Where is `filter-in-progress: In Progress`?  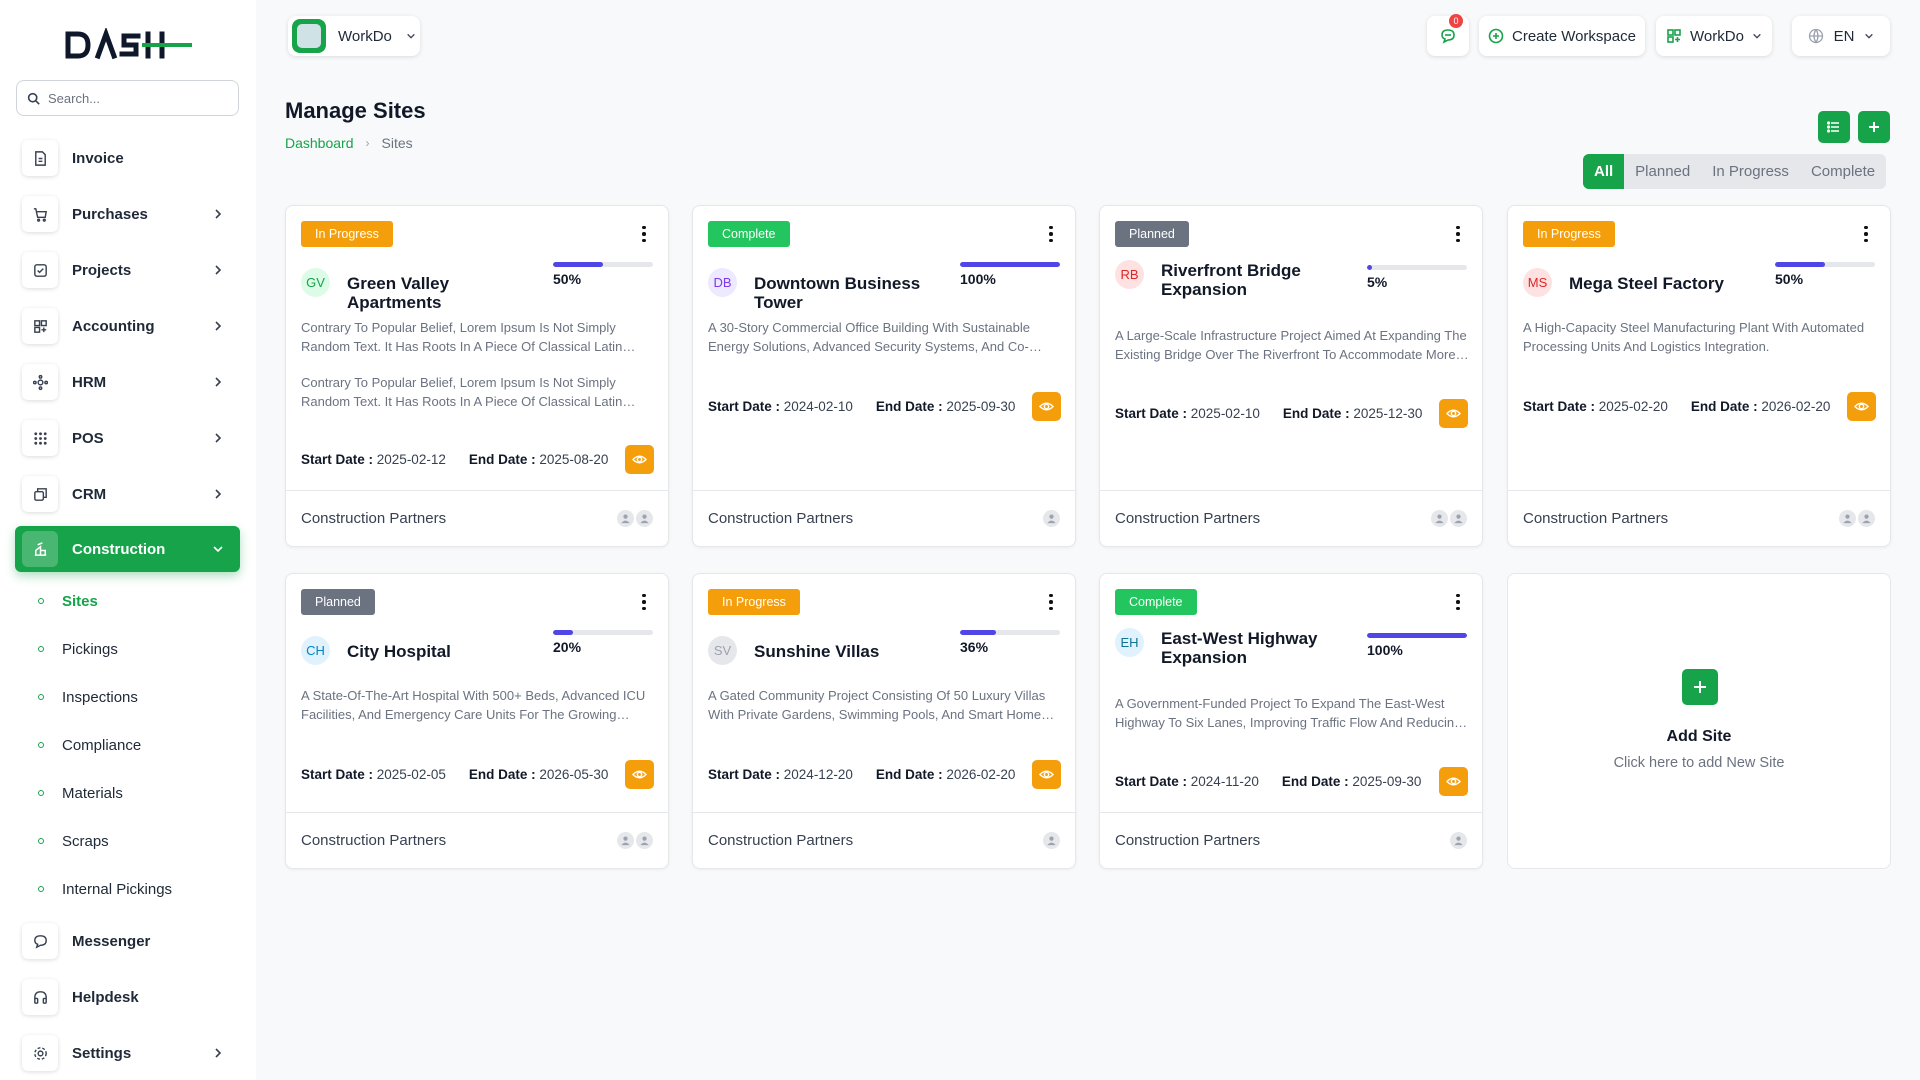 filter-in-progress: In Progress is located at coordinates (1750, 171).